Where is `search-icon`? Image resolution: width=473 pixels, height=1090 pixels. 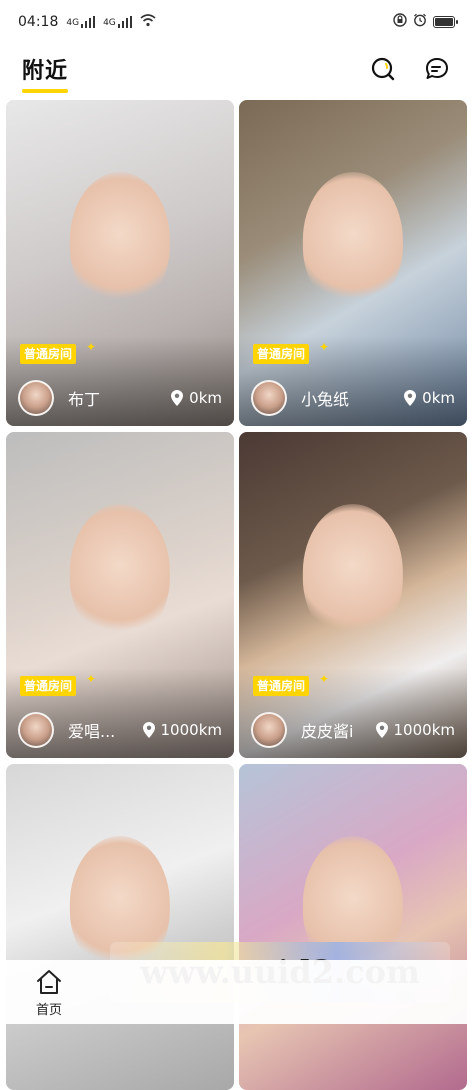 search-icon is located at coordinates (383, 69).